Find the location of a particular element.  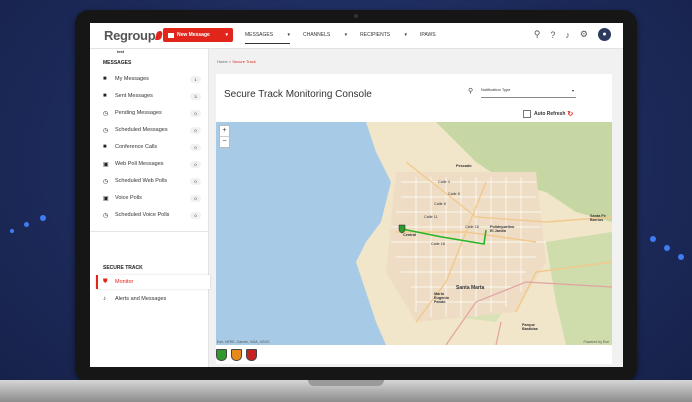

sidebar-item-alerts-messages: ♪ Alerts and Messages is located at coordinates (153, 299).